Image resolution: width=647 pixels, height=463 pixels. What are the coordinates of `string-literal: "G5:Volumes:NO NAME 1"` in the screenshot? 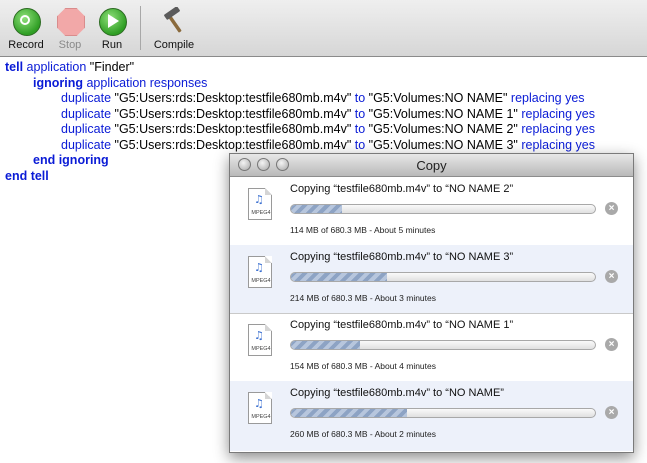 It's located at (443, 113).